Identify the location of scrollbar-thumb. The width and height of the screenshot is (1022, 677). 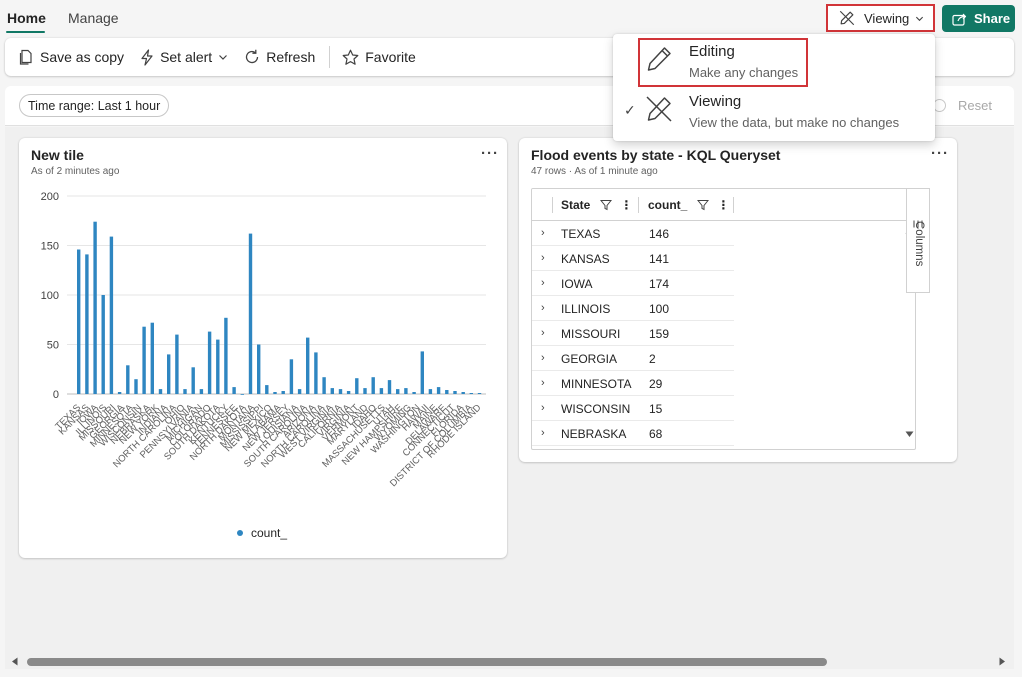
(427, 662).